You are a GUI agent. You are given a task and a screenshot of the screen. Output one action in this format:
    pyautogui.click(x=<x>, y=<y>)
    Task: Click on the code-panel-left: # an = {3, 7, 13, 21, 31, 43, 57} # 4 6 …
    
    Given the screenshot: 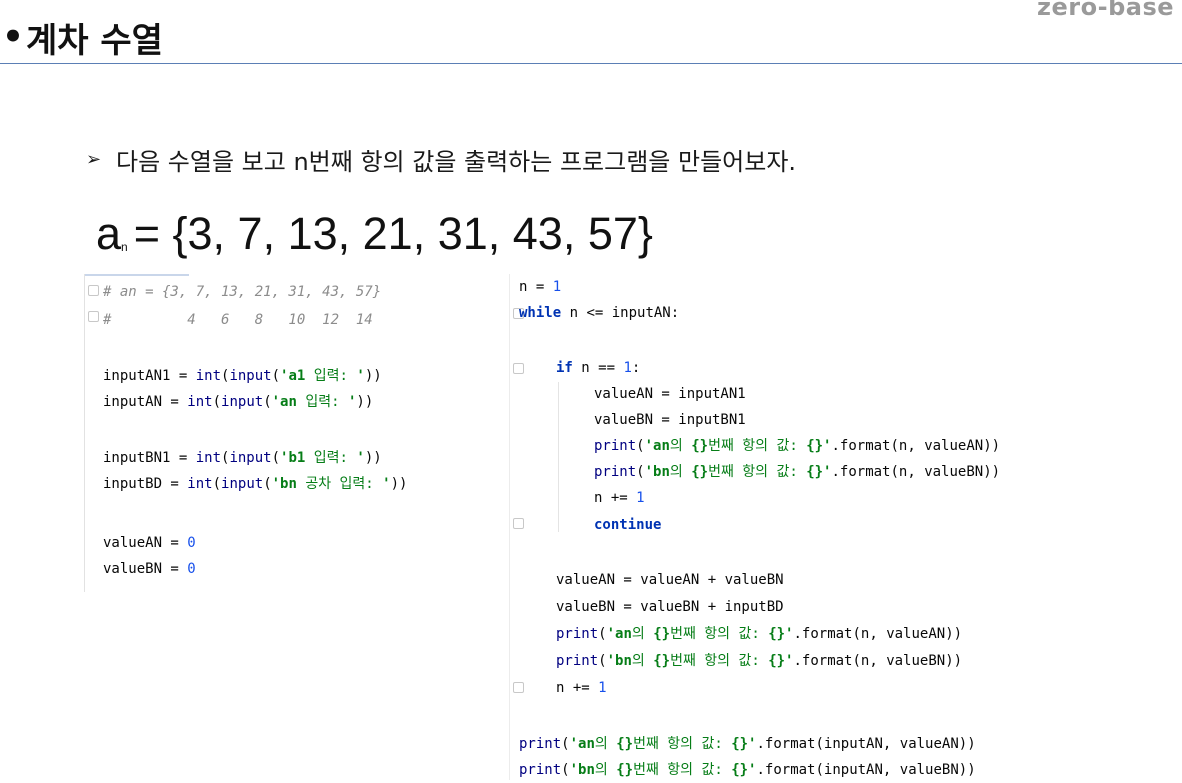 What is the action you would take?
    pyautogui.click(x=285, y=433)
    